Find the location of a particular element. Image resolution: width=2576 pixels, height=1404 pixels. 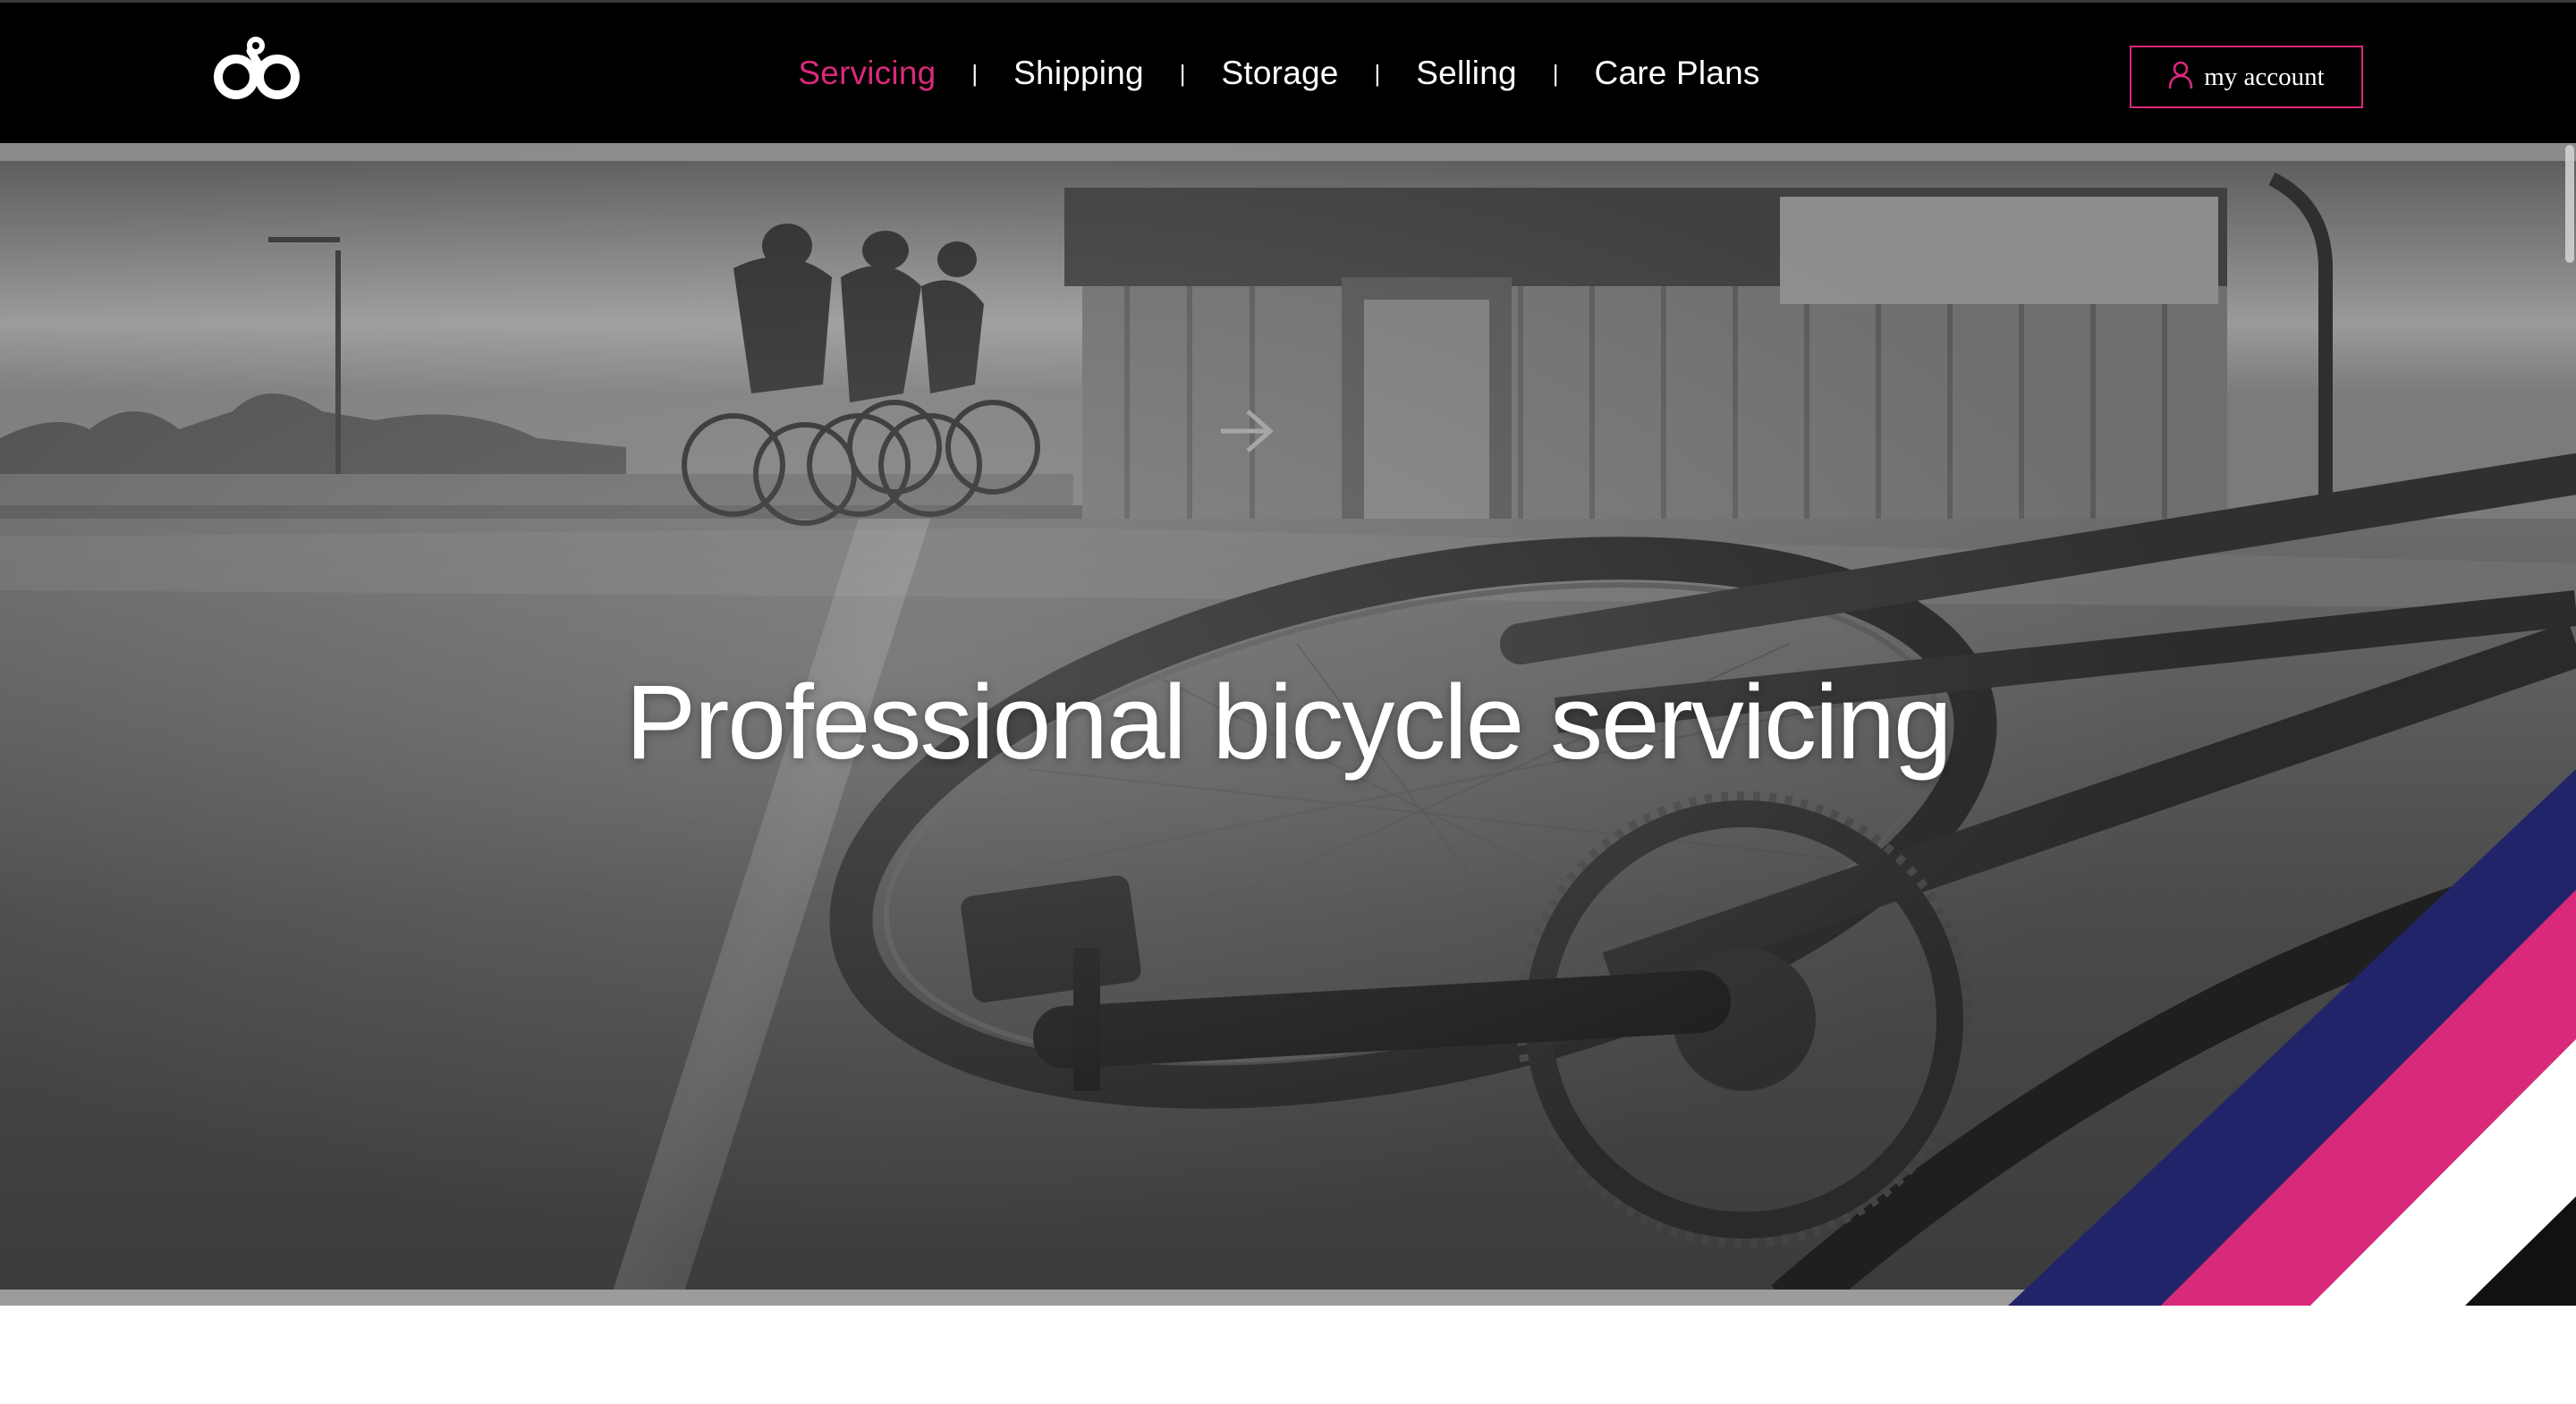

scrollbar-thumb is located at coordinates (2569, 204).